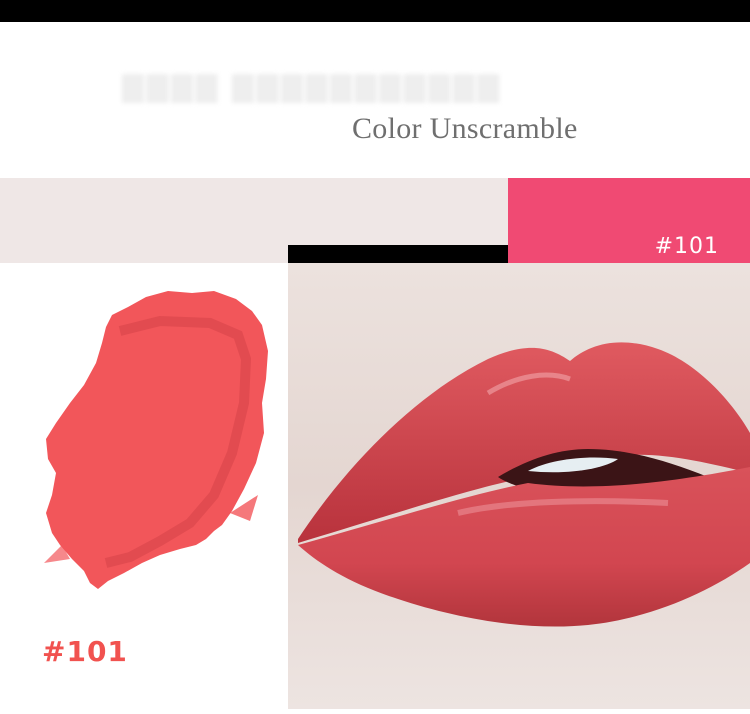 Image resolution: width=750 pixels, height=714 pixels. I want to click on shade-swatch: #101, so click(629, 220).